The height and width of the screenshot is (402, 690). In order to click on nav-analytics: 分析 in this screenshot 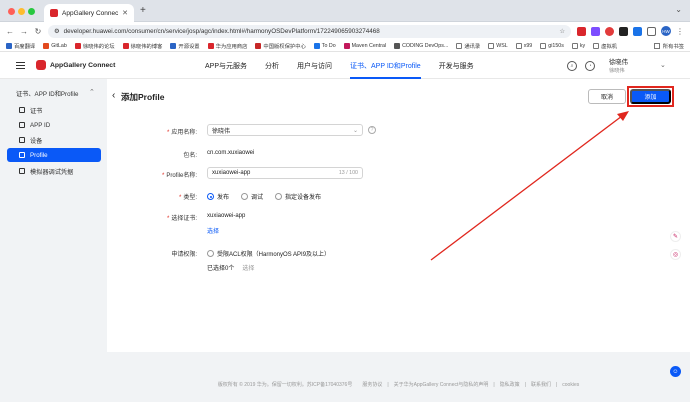, I will do `click(272, 66)`.